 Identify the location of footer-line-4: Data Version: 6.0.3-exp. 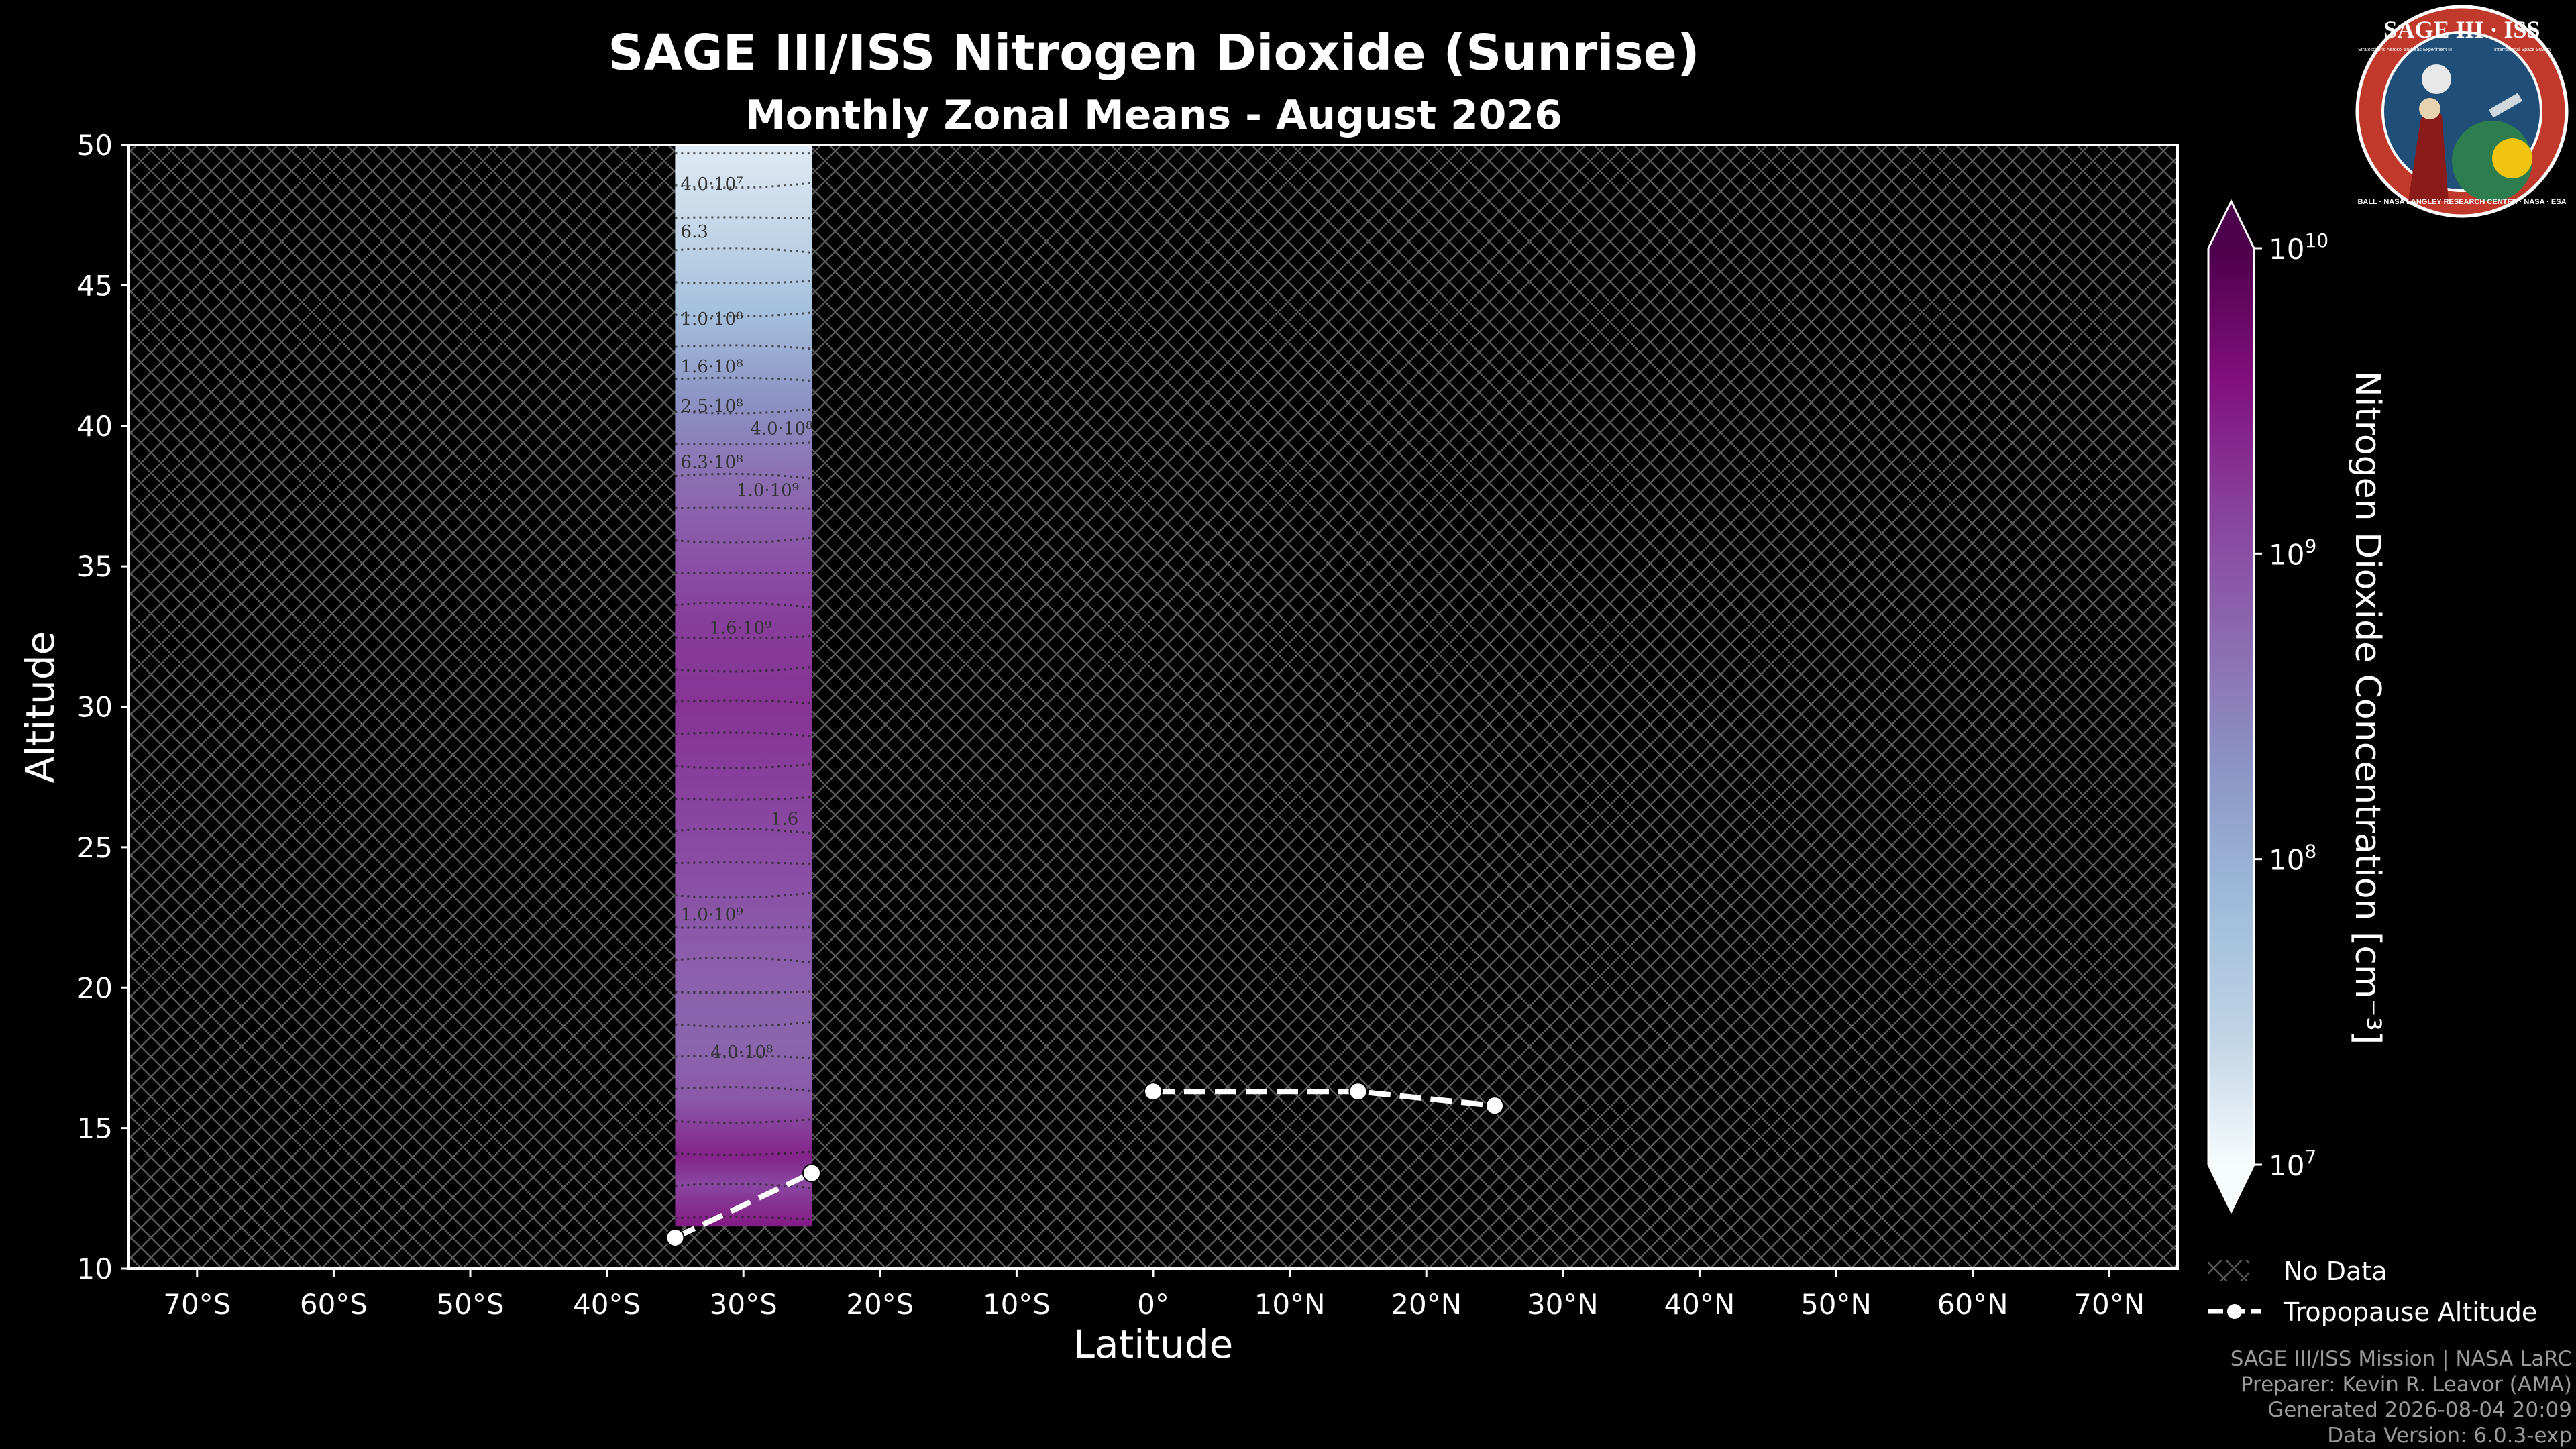
(2449, 1436).